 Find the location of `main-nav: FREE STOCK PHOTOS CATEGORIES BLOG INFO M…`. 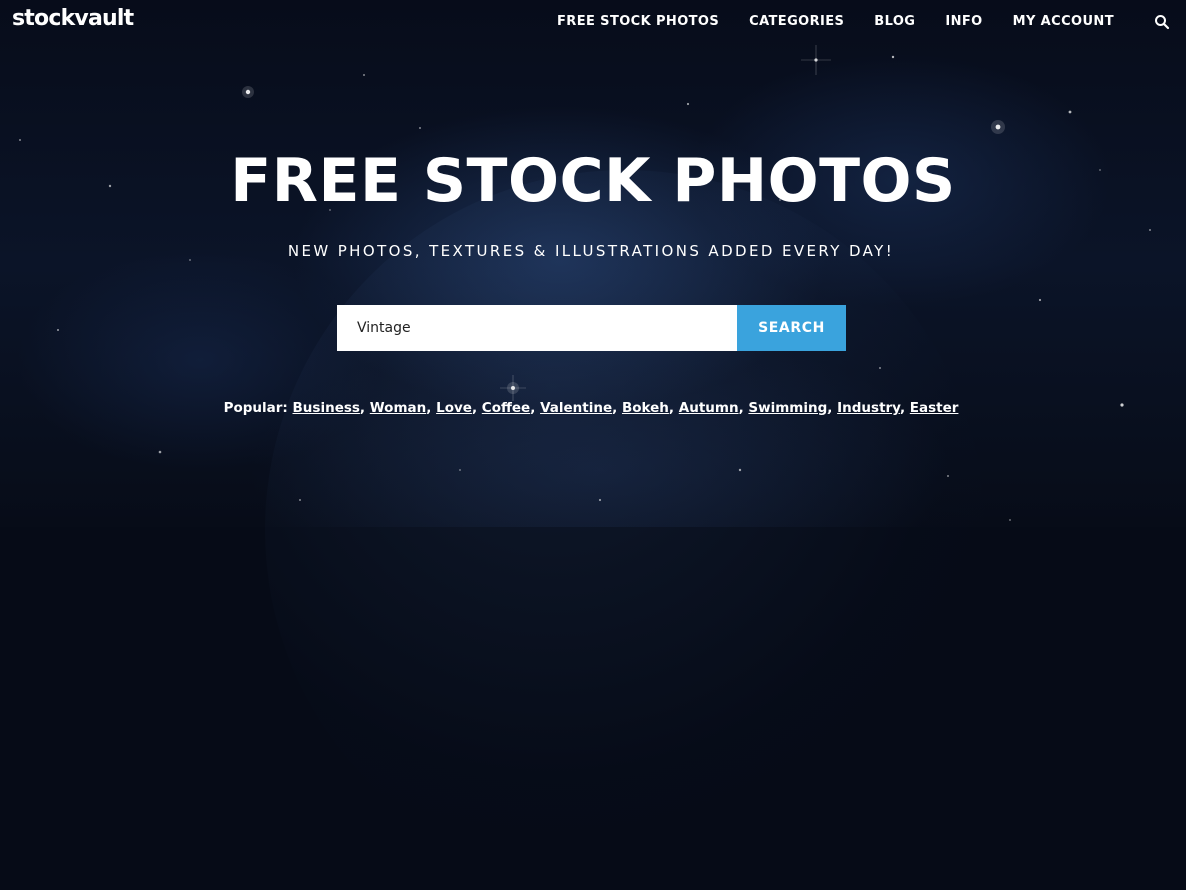

main-nav: FREE STOCK PHOTOS CATEGORIES BLOG INFO M… is located at coordinates (835, 21).